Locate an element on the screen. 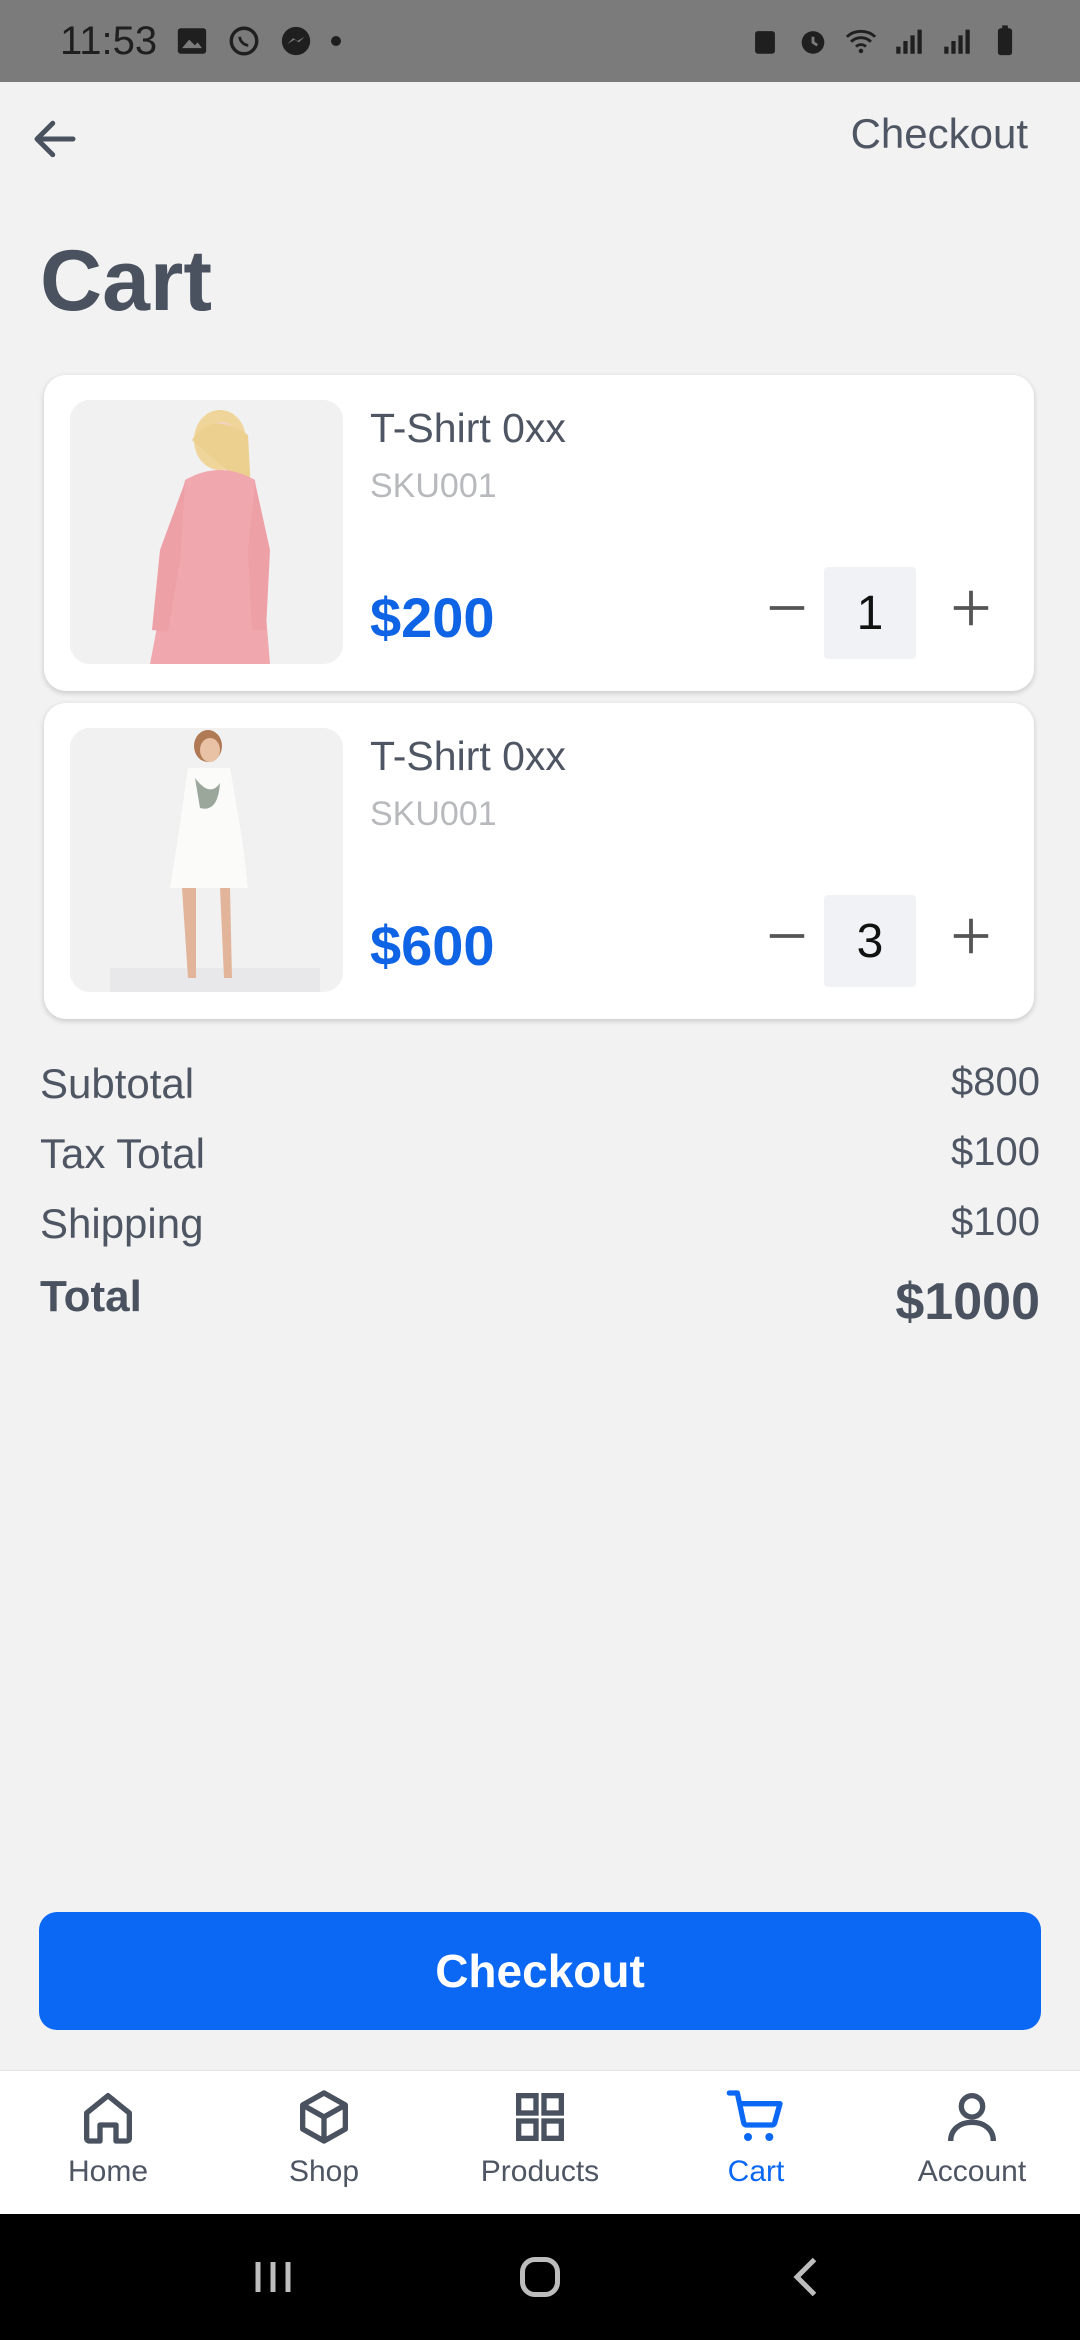  checkout-button: Checkout is located at coordinates (540, 1971).